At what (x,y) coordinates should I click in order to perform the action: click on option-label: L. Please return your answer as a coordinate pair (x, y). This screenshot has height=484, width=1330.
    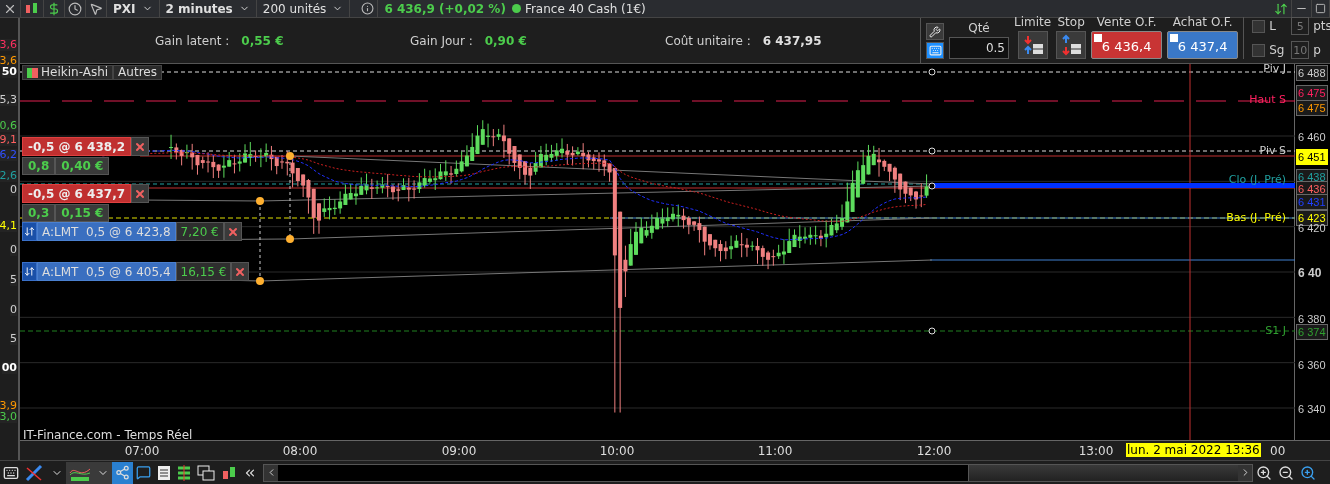
    Looking at the image, I should click on (1273, 26).